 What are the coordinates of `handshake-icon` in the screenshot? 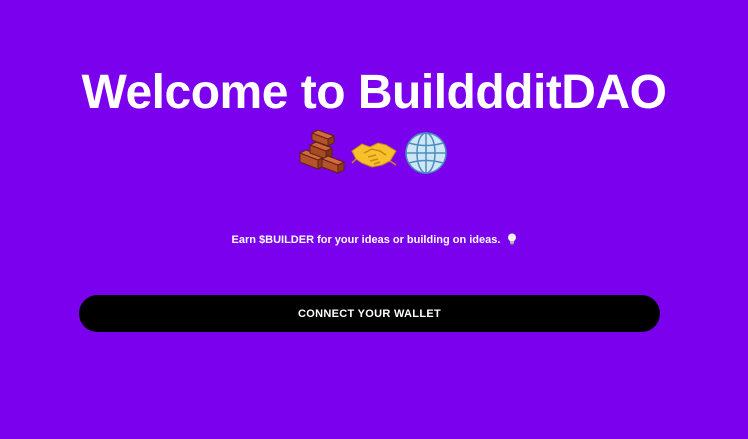 It's located at (374, 155).